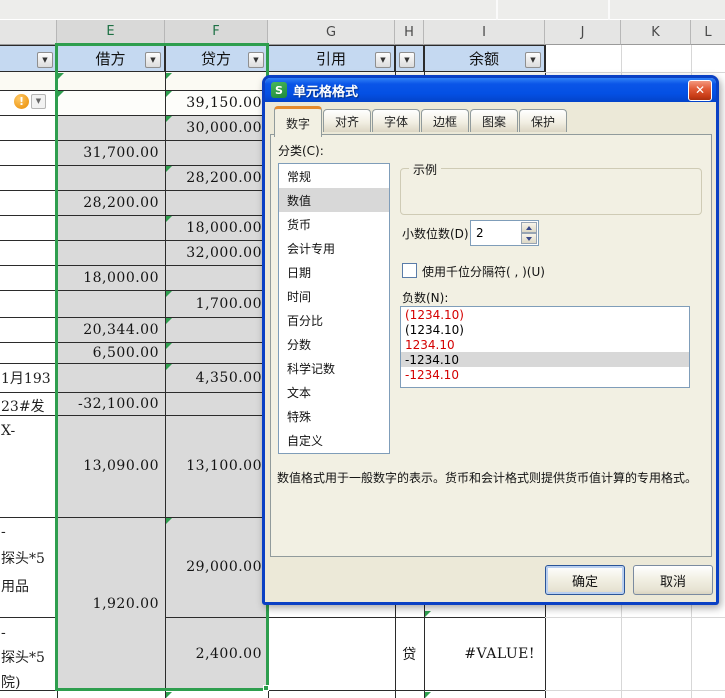 The image size is (725, 698). Describe the element at coordinates (396, 120) in the screenshot. I see `tab-font: 字体` at that location.